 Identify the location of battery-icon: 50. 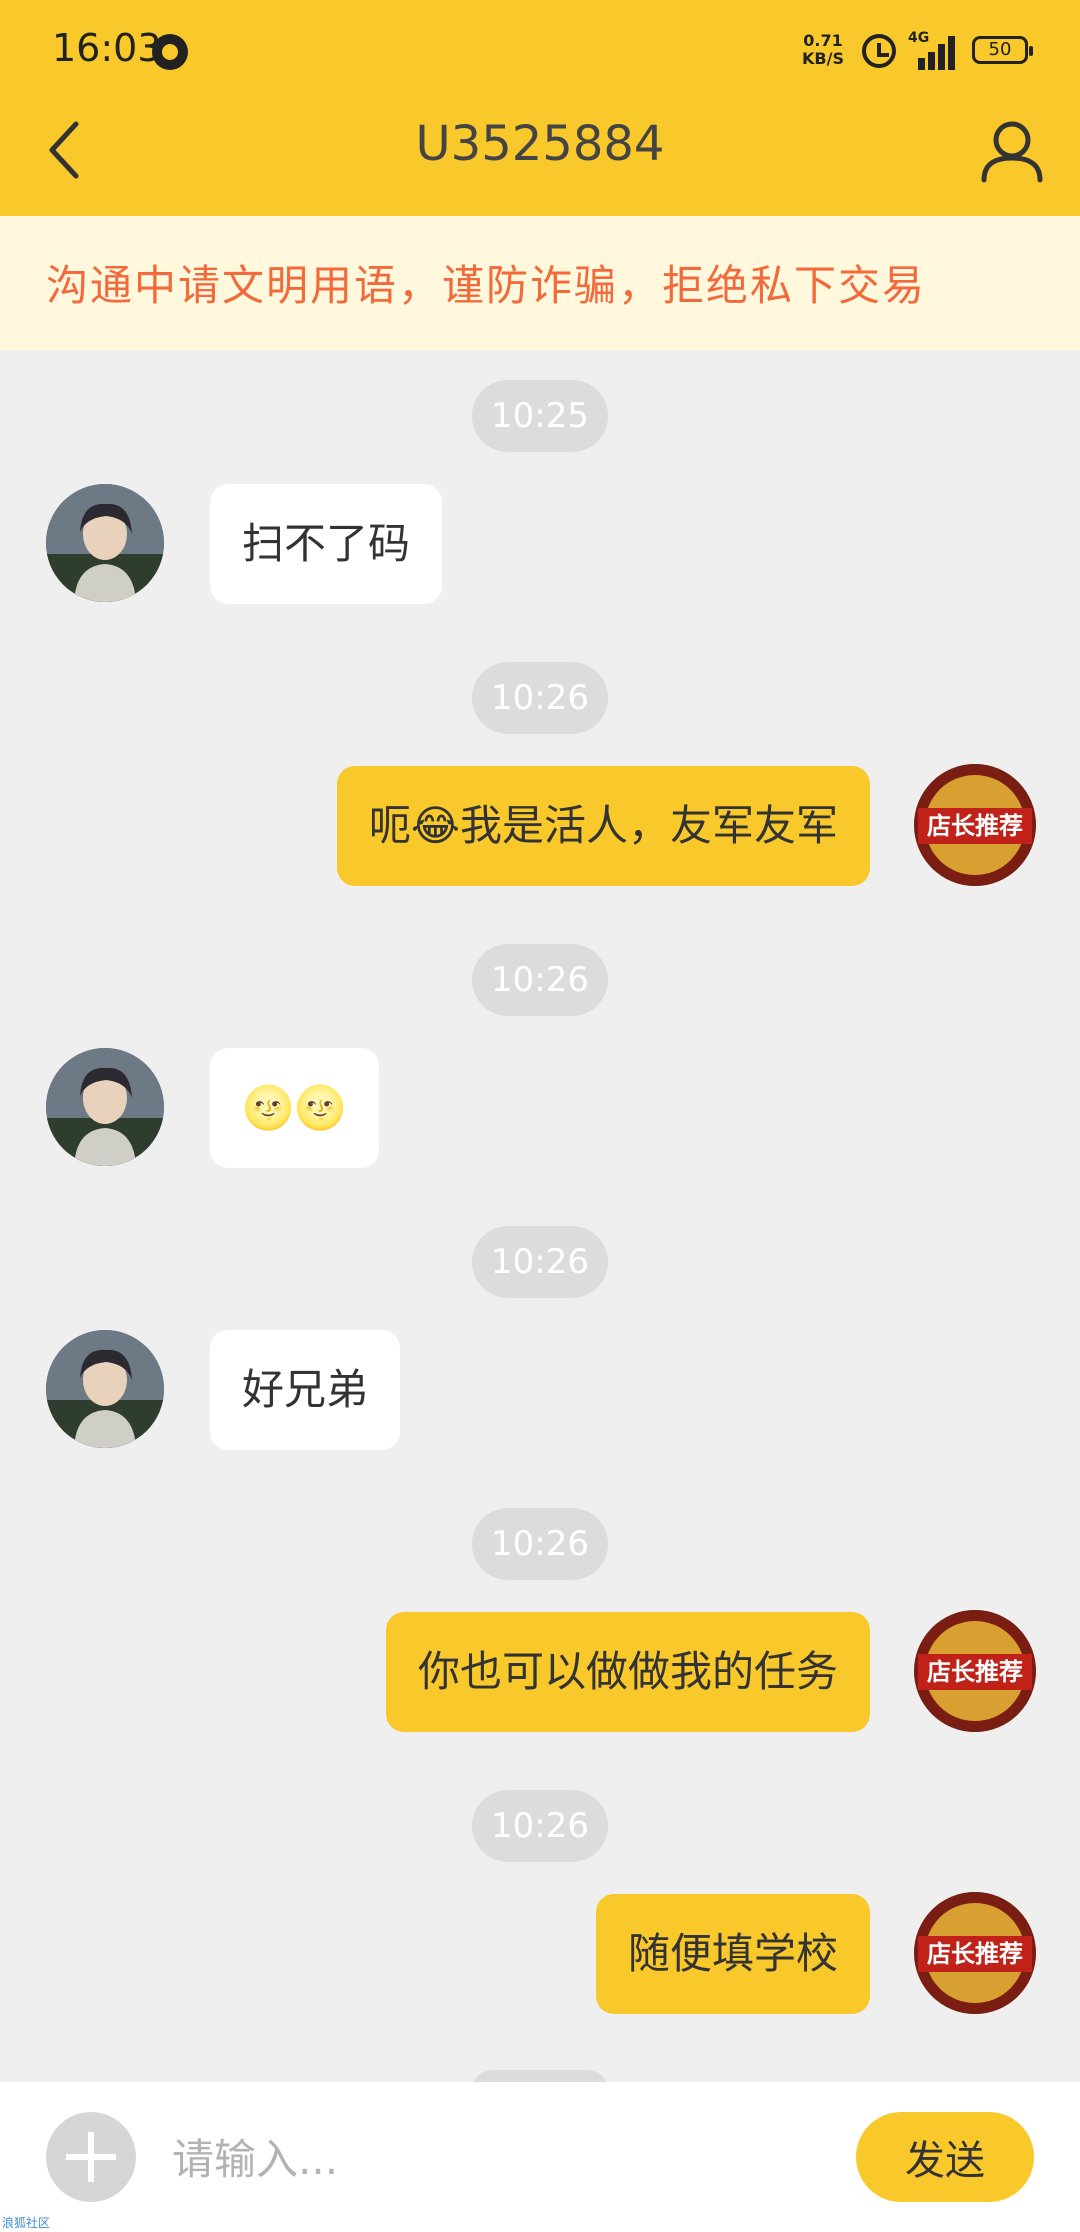
(1002, 50).